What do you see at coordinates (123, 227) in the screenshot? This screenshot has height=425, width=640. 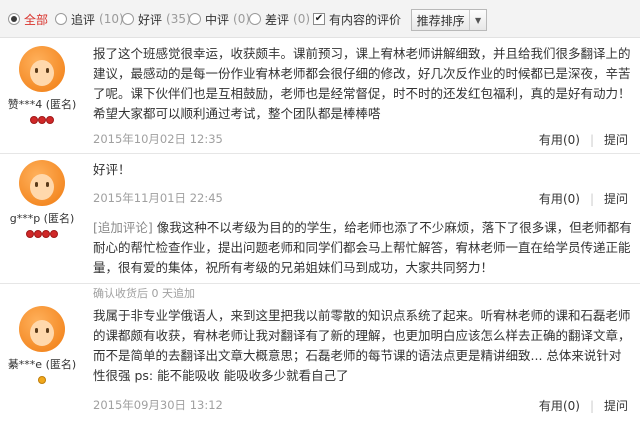 I see `followup-tag: [追加评论]` at bounding box center [123, 227].